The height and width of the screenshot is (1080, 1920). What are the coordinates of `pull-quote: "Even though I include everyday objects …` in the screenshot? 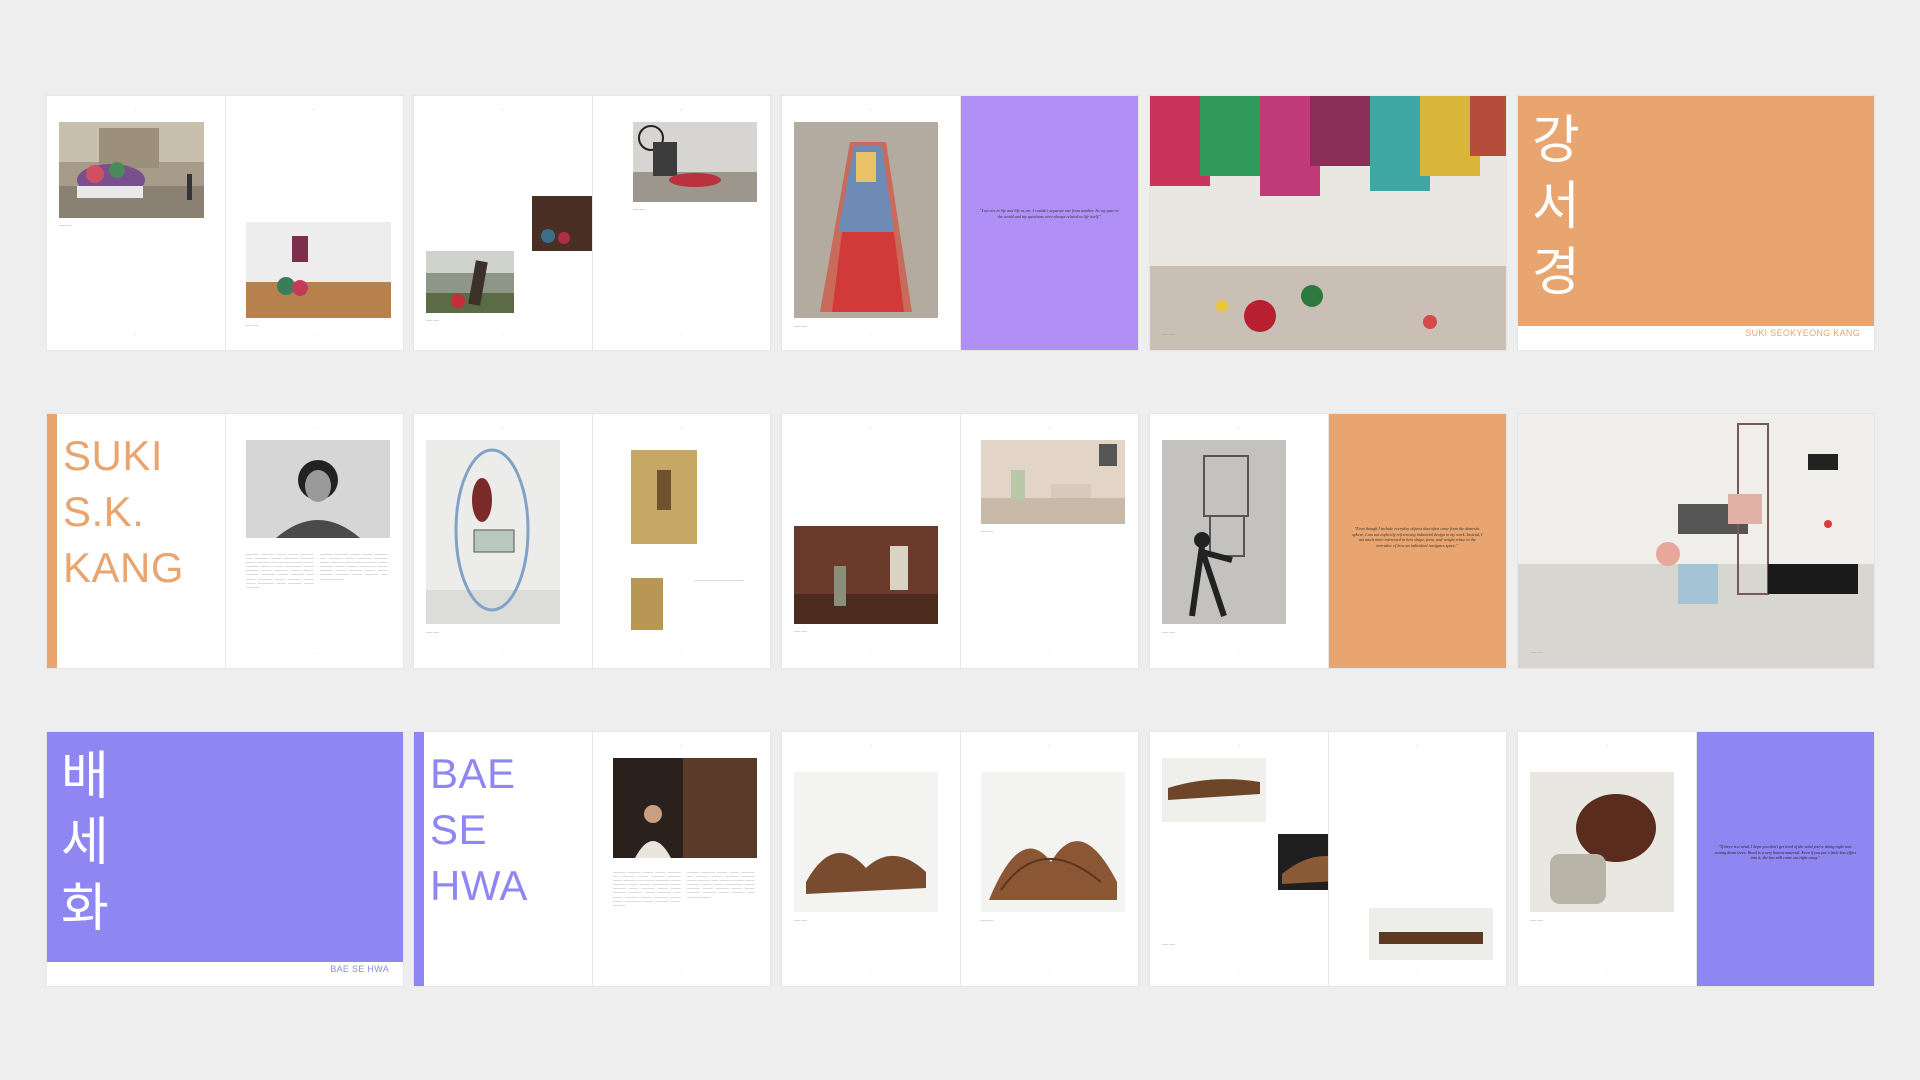 It's located at (1417, 537).